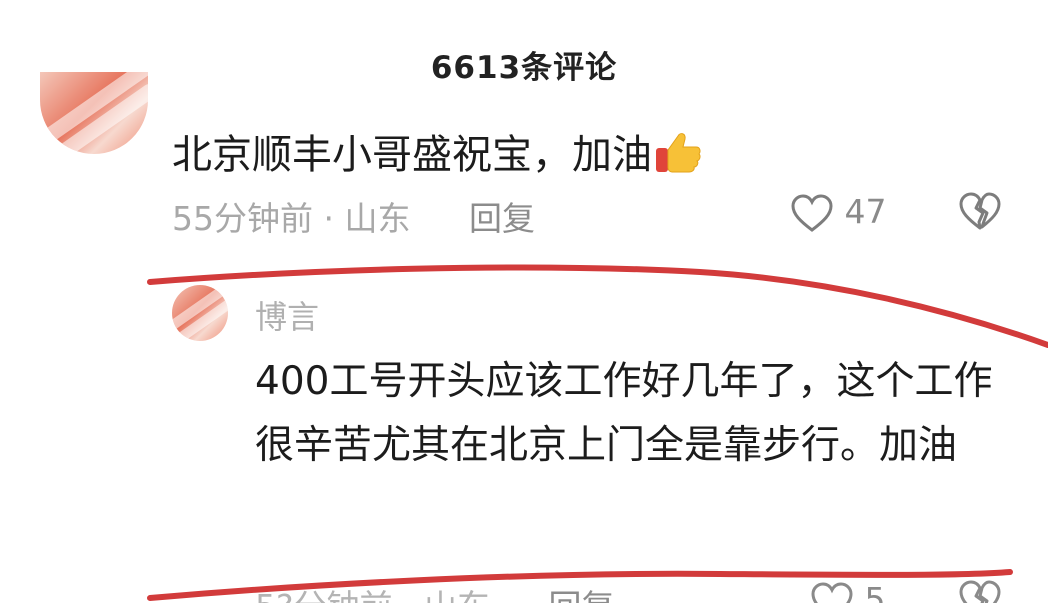 This screenshot has width=1048, height=603. Describe the element at coordinates (242, 218) in the screenshot. I see `comment-time: 55分钟前` at that location.